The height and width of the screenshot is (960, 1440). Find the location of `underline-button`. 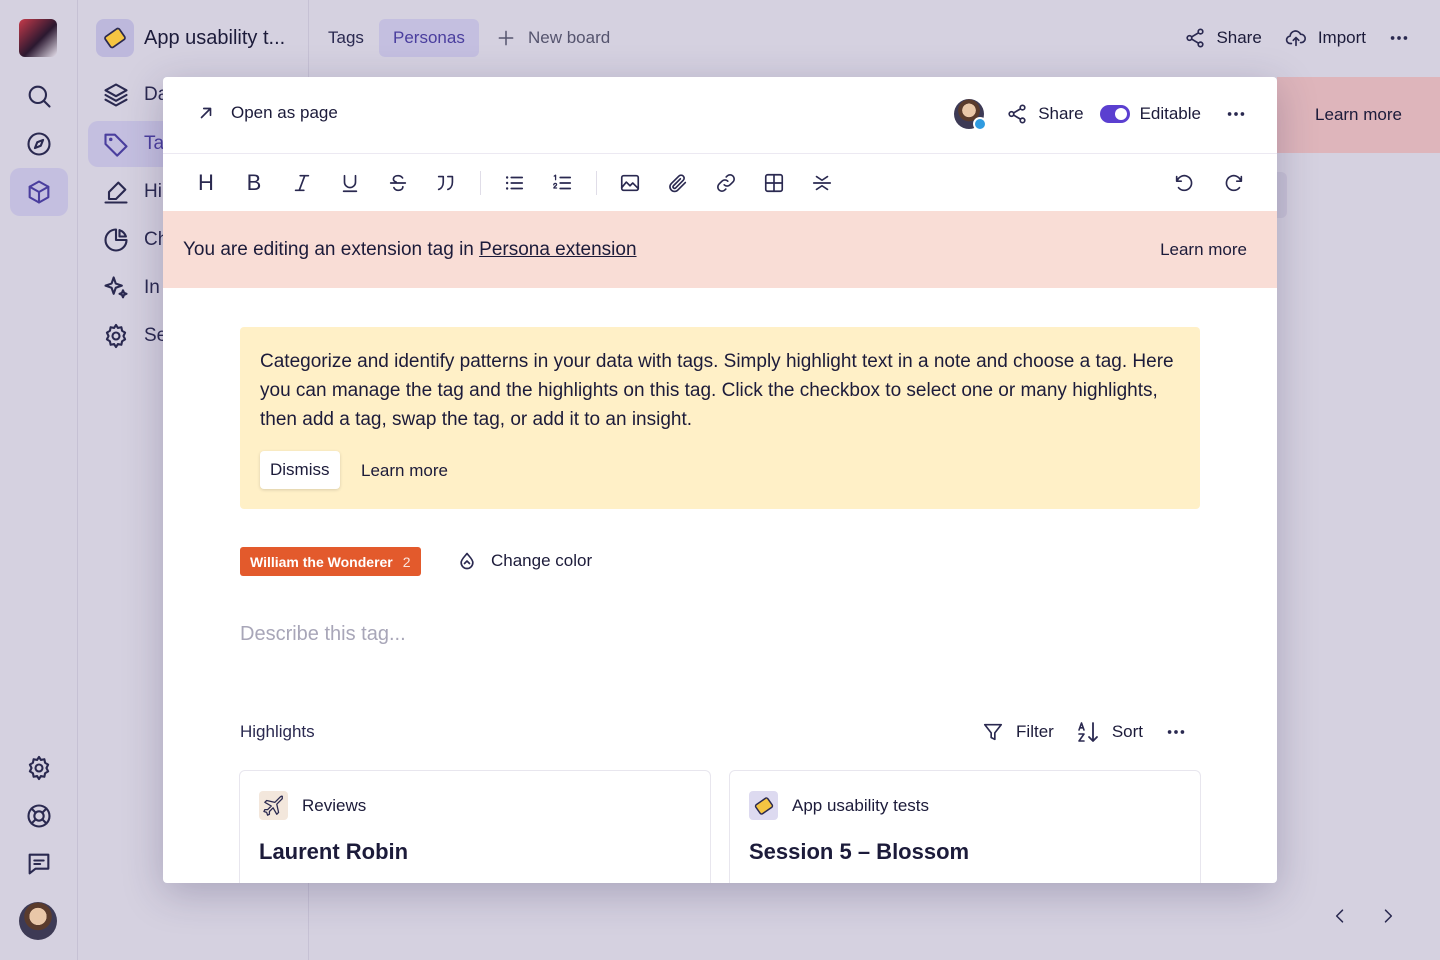

underline-button is located at coordinates (350, 183).